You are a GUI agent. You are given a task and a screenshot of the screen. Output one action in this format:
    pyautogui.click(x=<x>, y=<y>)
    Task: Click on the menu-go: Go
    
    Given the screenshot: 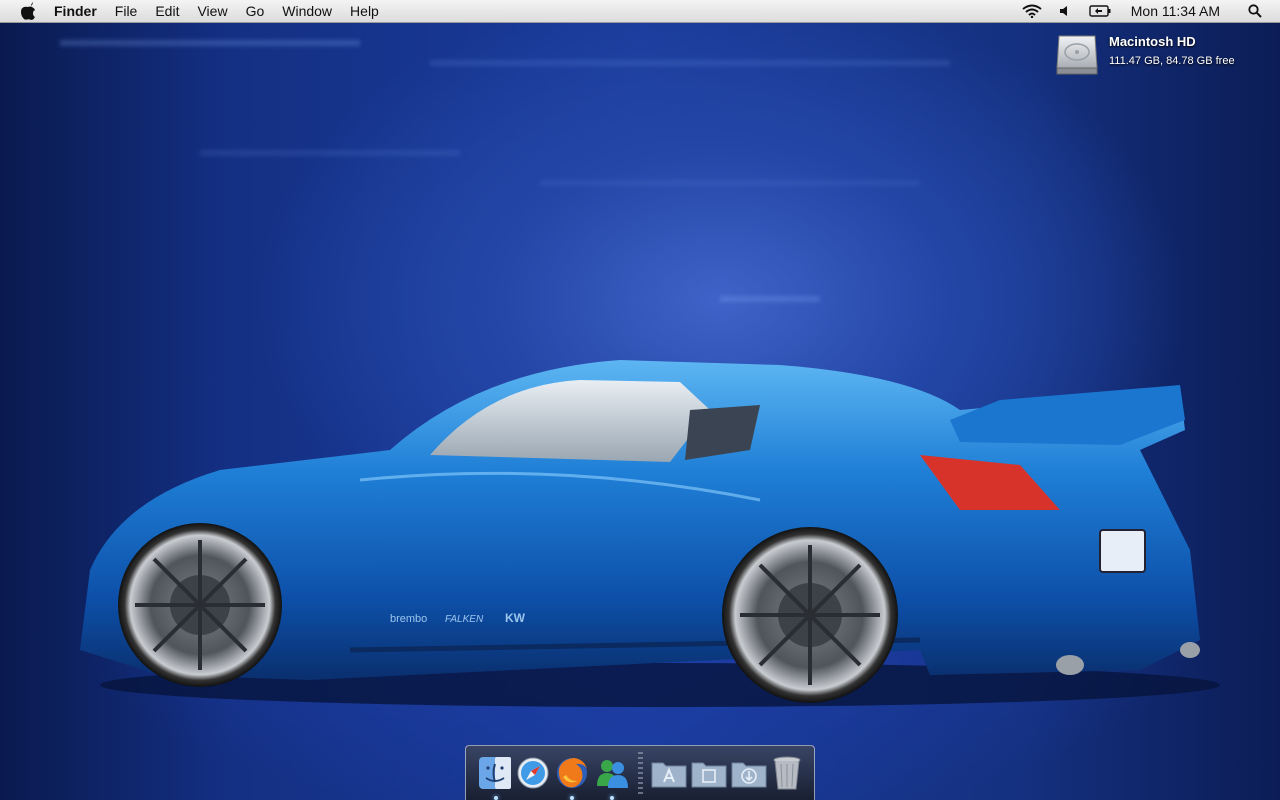 What is the action you would take?
    pyautogui.click(x=255, y=11)
    